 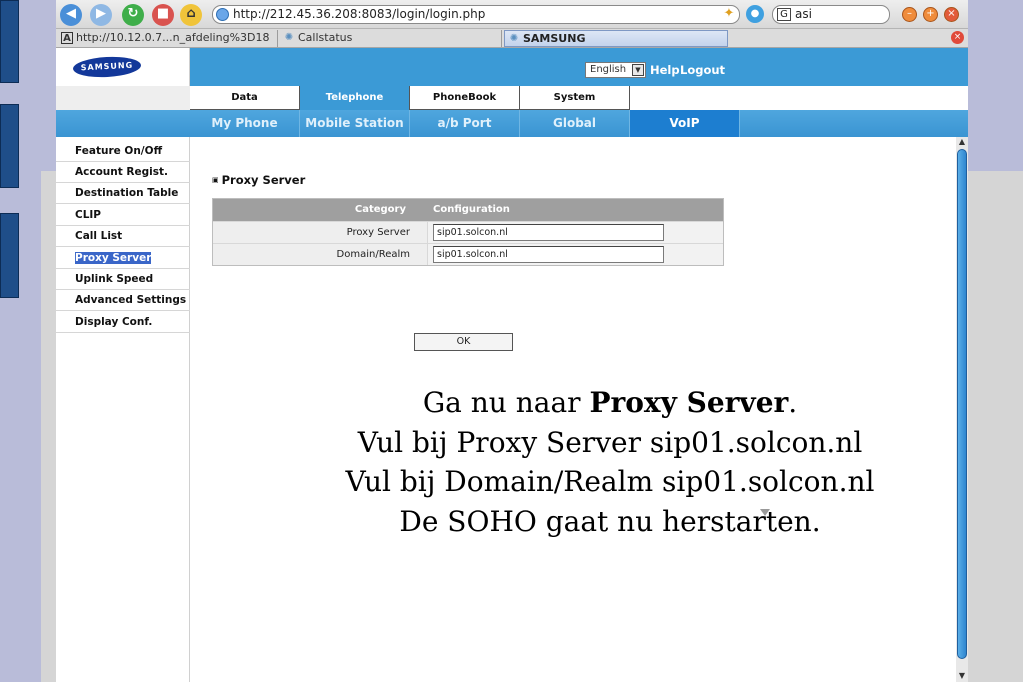 I want to click on language-select: English ▼, so click(x=615, y=70).